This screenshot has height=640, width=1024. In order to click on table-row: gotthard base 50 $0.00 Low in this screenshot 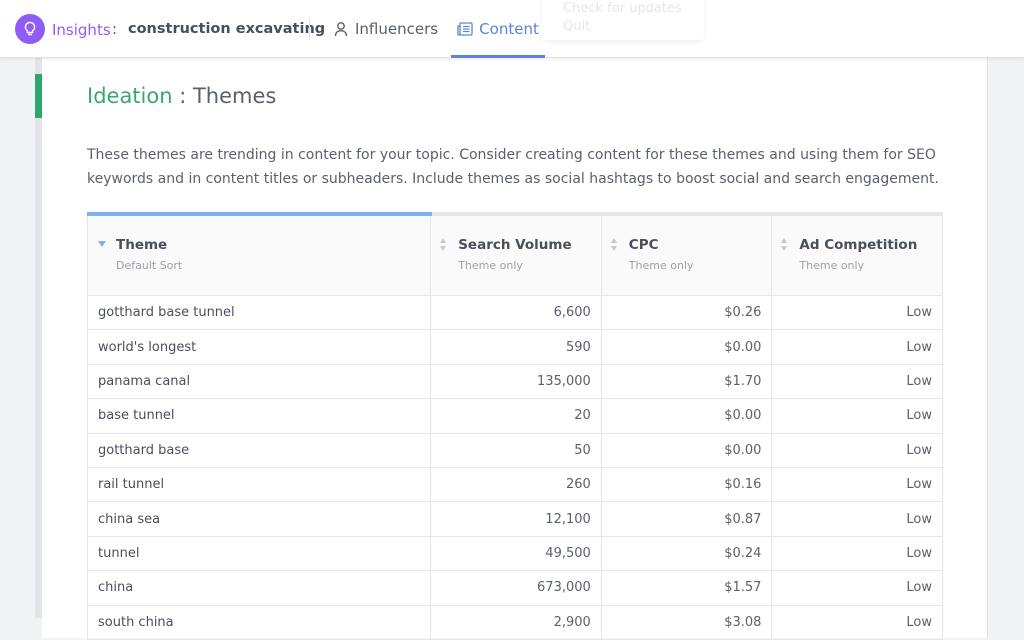, I will do `click(515, 450)`.